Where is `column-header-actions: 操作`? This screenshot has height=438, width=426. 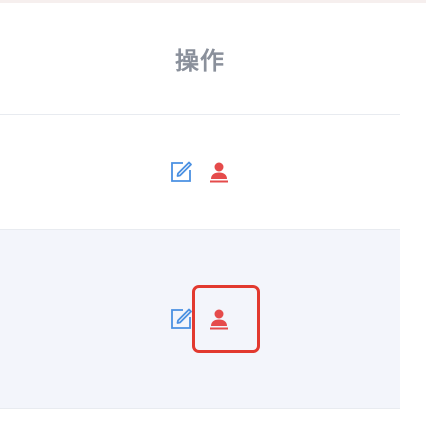
column-header-actions: 操作 is located at coordinates (200, 61).